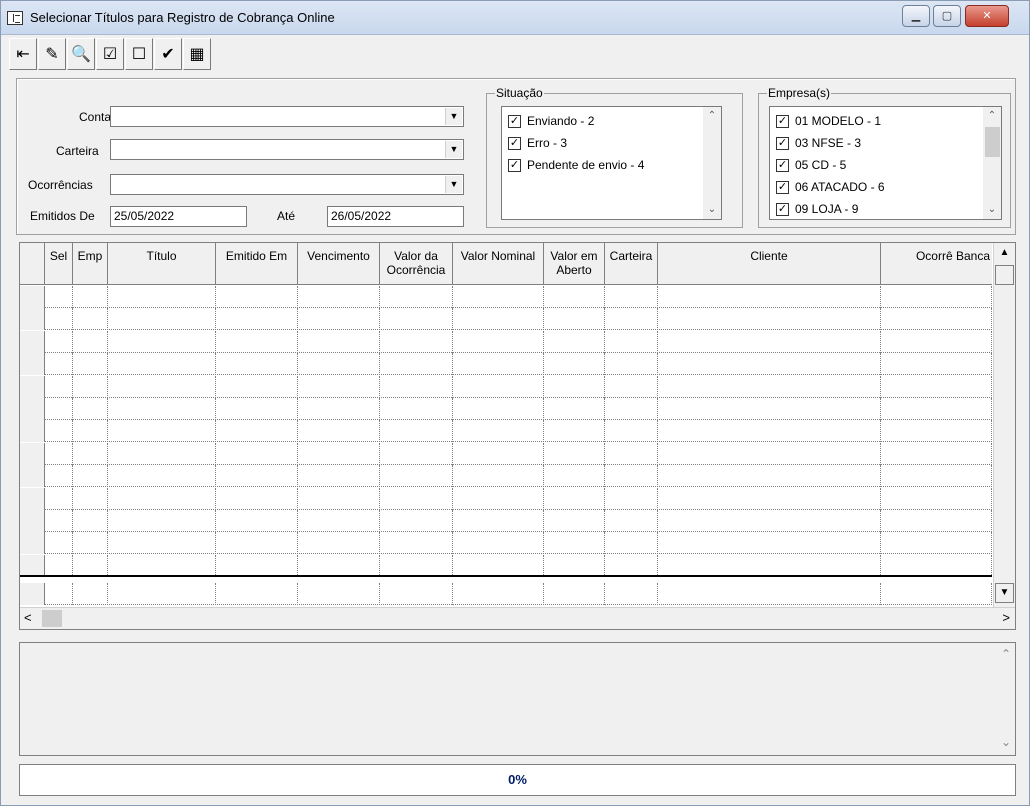  Describe the element at coordinates (168, 54) in the screenshot. I see `confirm-button: ✔` at that location.